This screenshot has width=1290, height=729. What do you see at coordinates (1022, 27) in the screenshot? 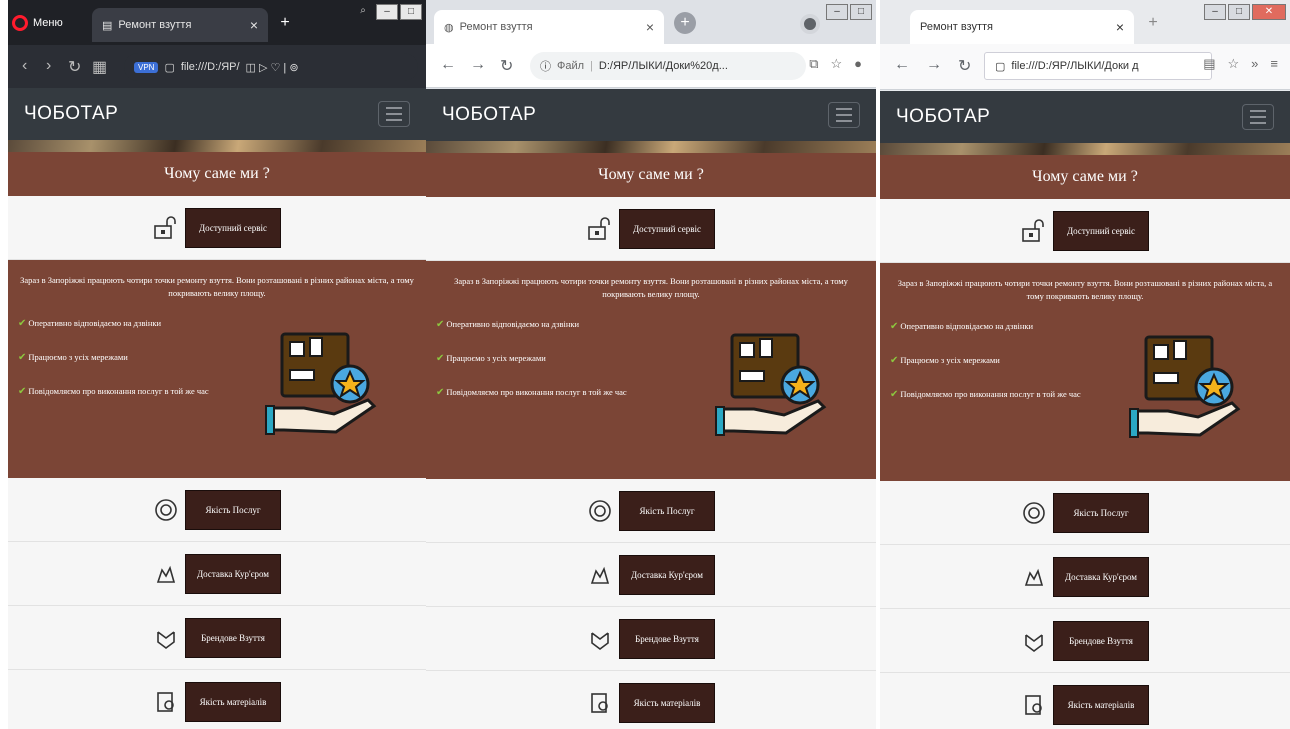
I see `browser-tab: Ремонт взуття ×` at bounding box center [1022, 27].